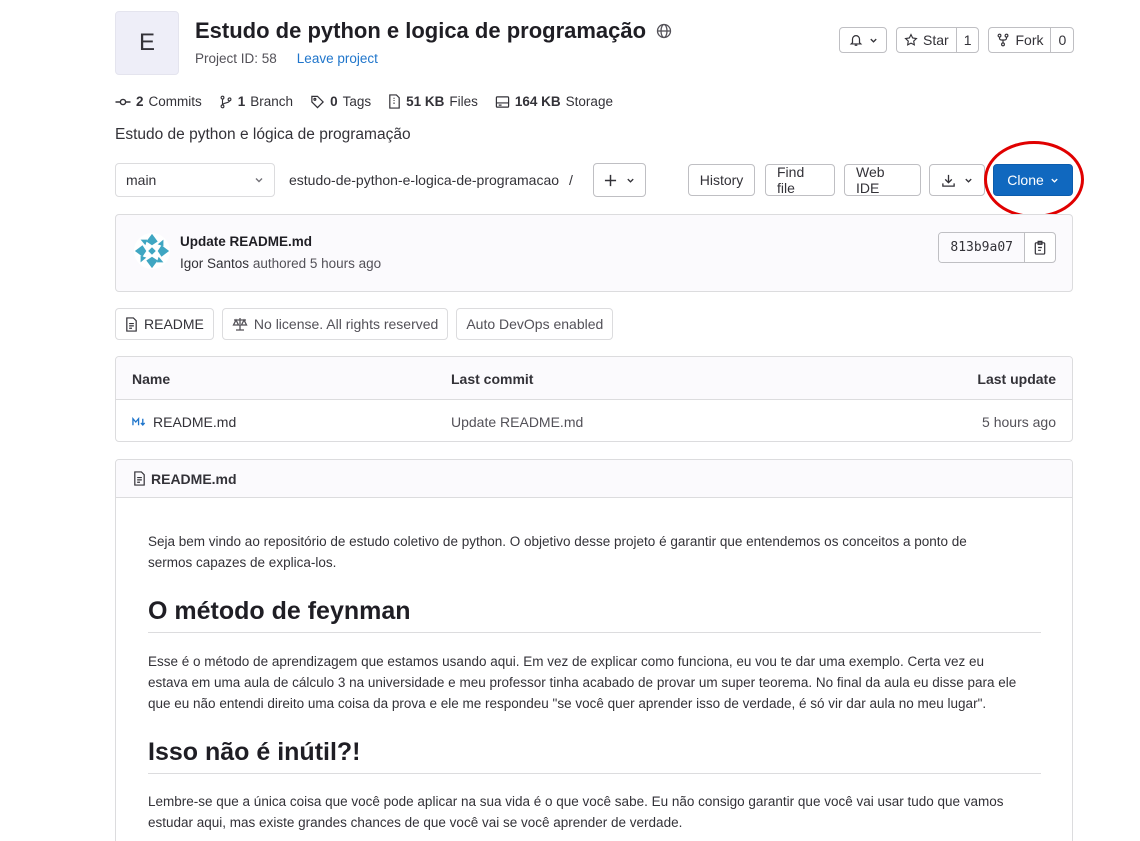  What do you see at coordinates (286, 58) in the screenshot?
I see `project-meta: Project ID: 58 Leave project` at bounding box center [286, 58].